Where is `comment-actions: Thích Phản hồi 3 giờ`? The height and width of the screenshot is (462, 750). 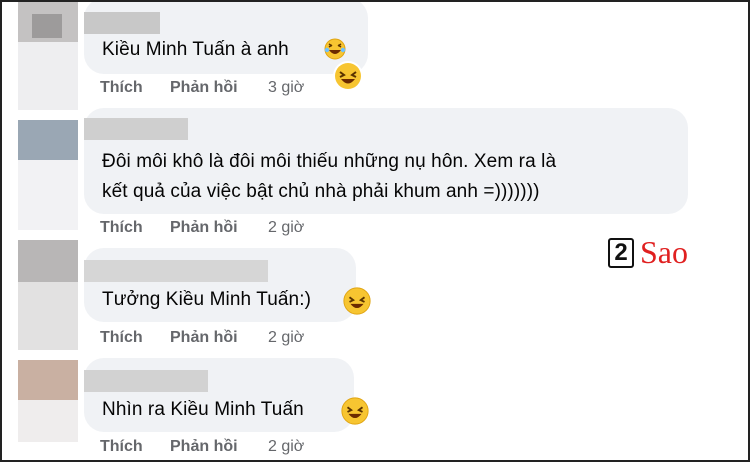
comment-actions: Thích Phản hồi 3 giờ is located at coordinates (202, 88).